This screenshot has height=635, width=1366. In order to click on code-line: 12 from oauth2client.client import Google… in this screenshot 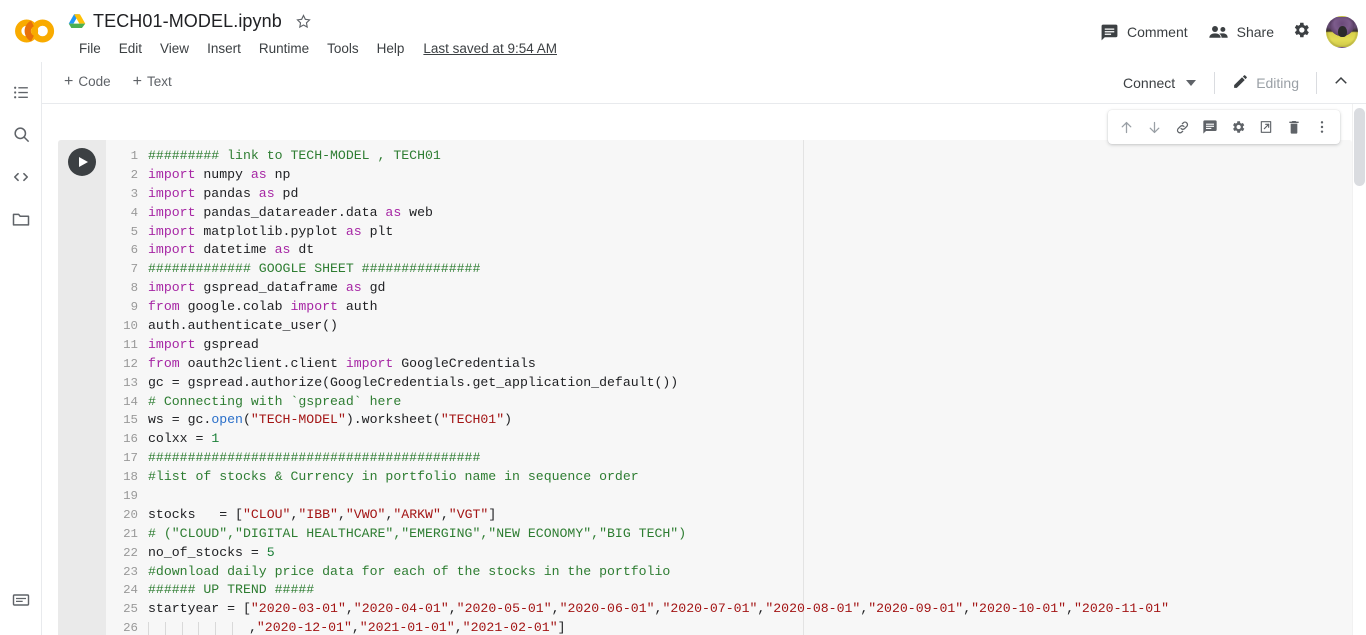, I will do `click(729, 364)`.